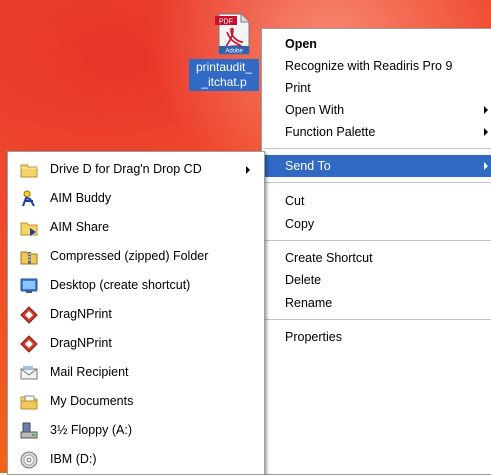 Image resolution: width=491 pixels, height=475 pixels. I want to click on file-label-line1: printaudit_, so click(224, 67).